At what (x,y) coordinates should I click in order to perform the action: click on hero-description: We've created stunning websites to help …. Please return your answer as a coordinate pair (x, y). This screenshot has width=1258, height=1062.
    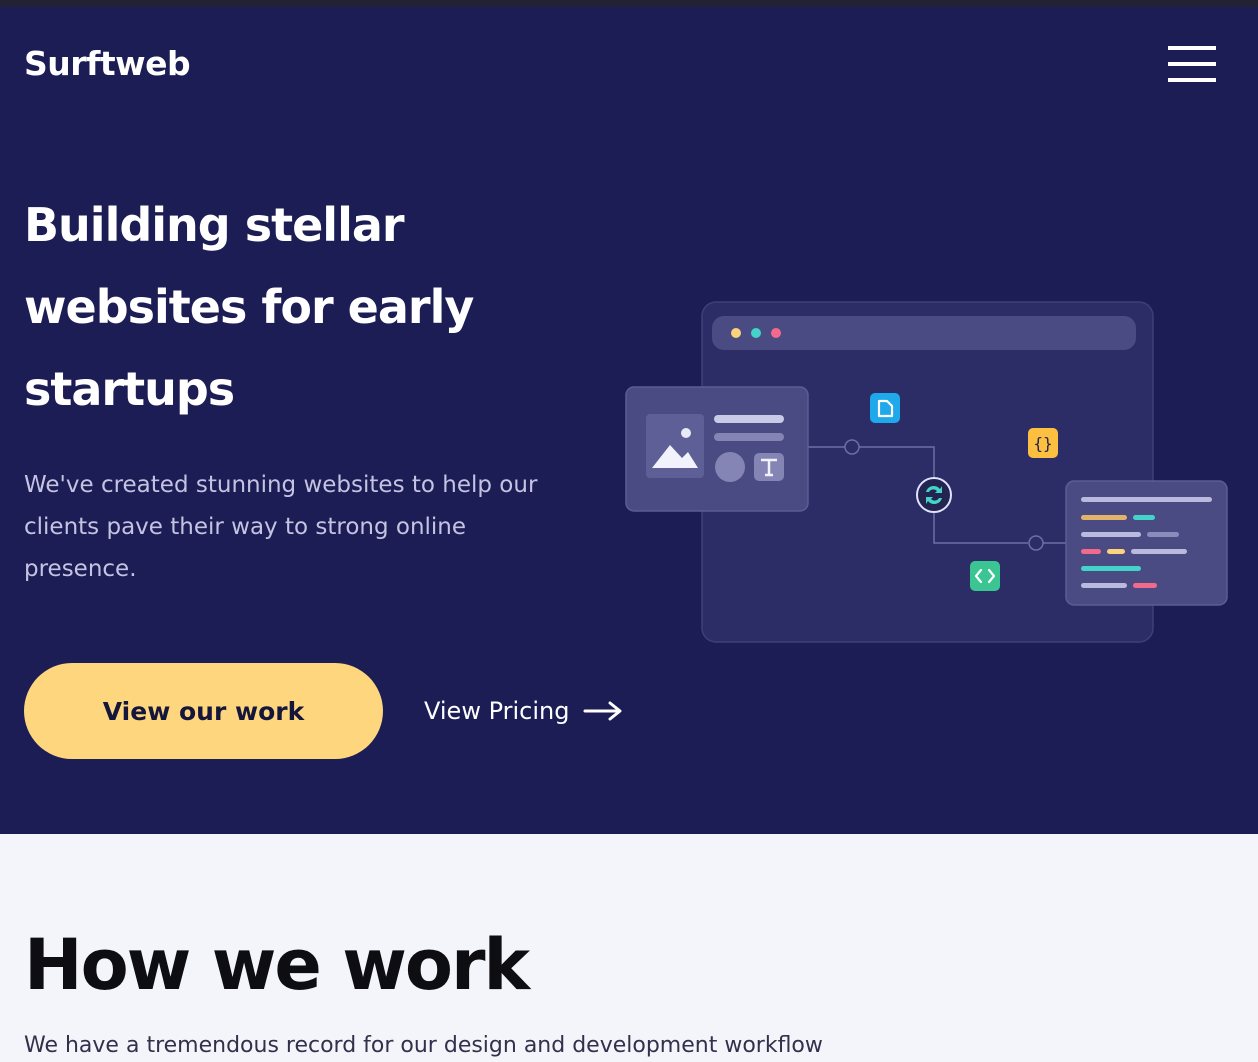
    Looking at the image, I should click on (281, 527).